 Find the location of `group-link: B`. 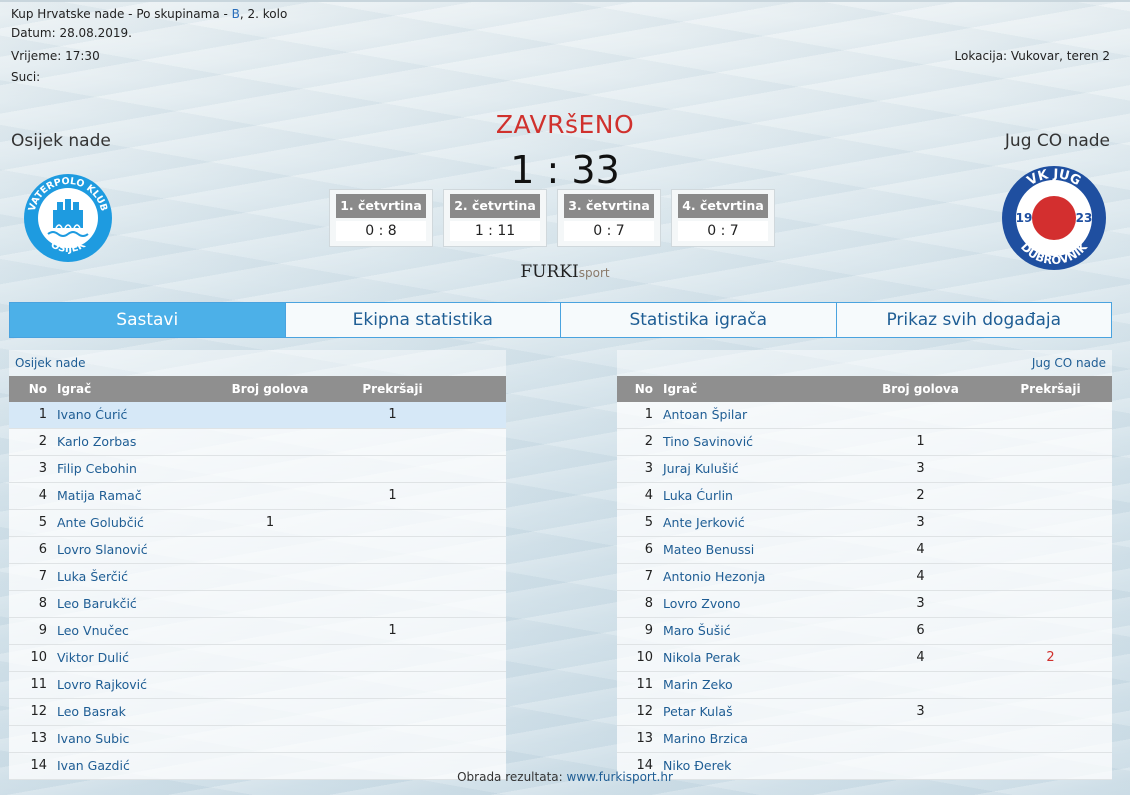

group-link: B is located at coordinates (236, 14).